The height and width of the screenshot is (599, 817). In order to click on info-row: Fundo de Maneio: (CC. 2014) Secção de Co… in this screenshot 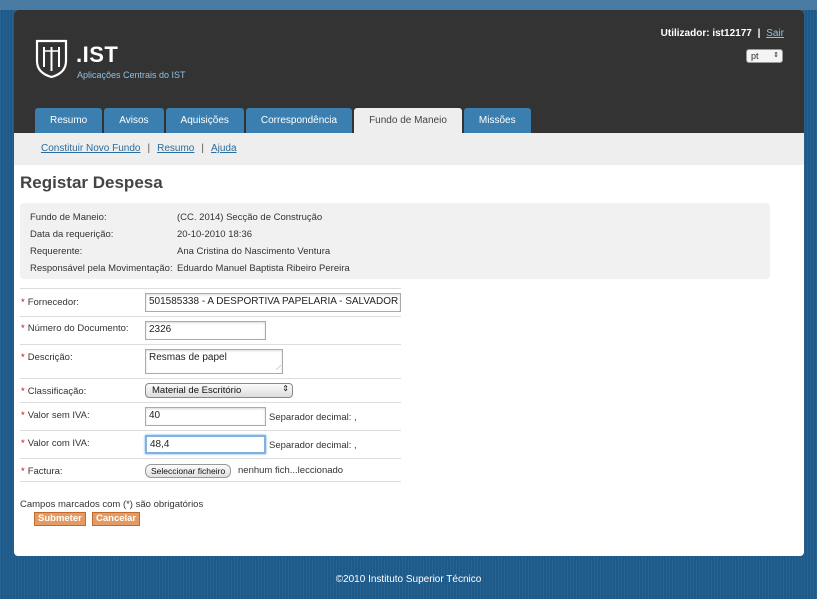, I will do `click(400, 217)`.